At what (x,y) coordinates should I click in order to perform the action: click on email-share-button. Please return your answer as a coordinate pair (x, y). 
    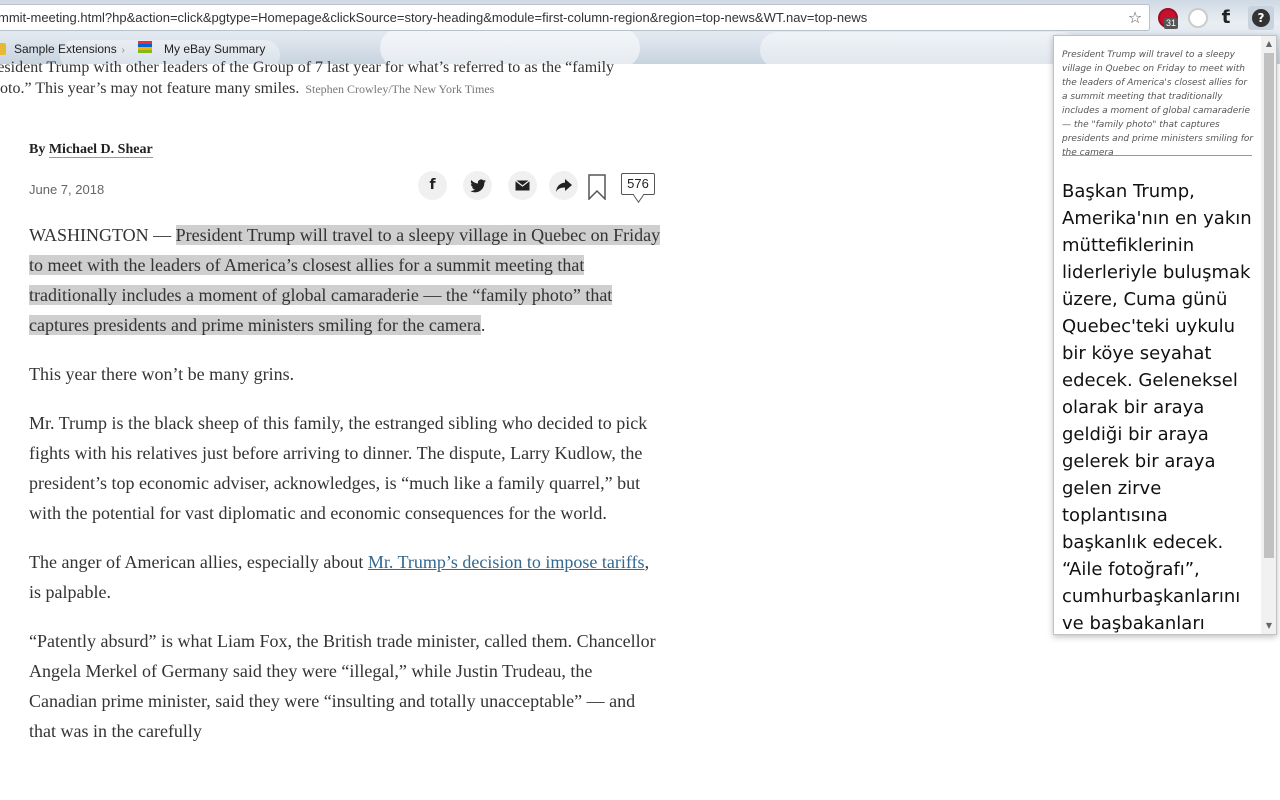
    Looking at the image, I should click on (522, 185).